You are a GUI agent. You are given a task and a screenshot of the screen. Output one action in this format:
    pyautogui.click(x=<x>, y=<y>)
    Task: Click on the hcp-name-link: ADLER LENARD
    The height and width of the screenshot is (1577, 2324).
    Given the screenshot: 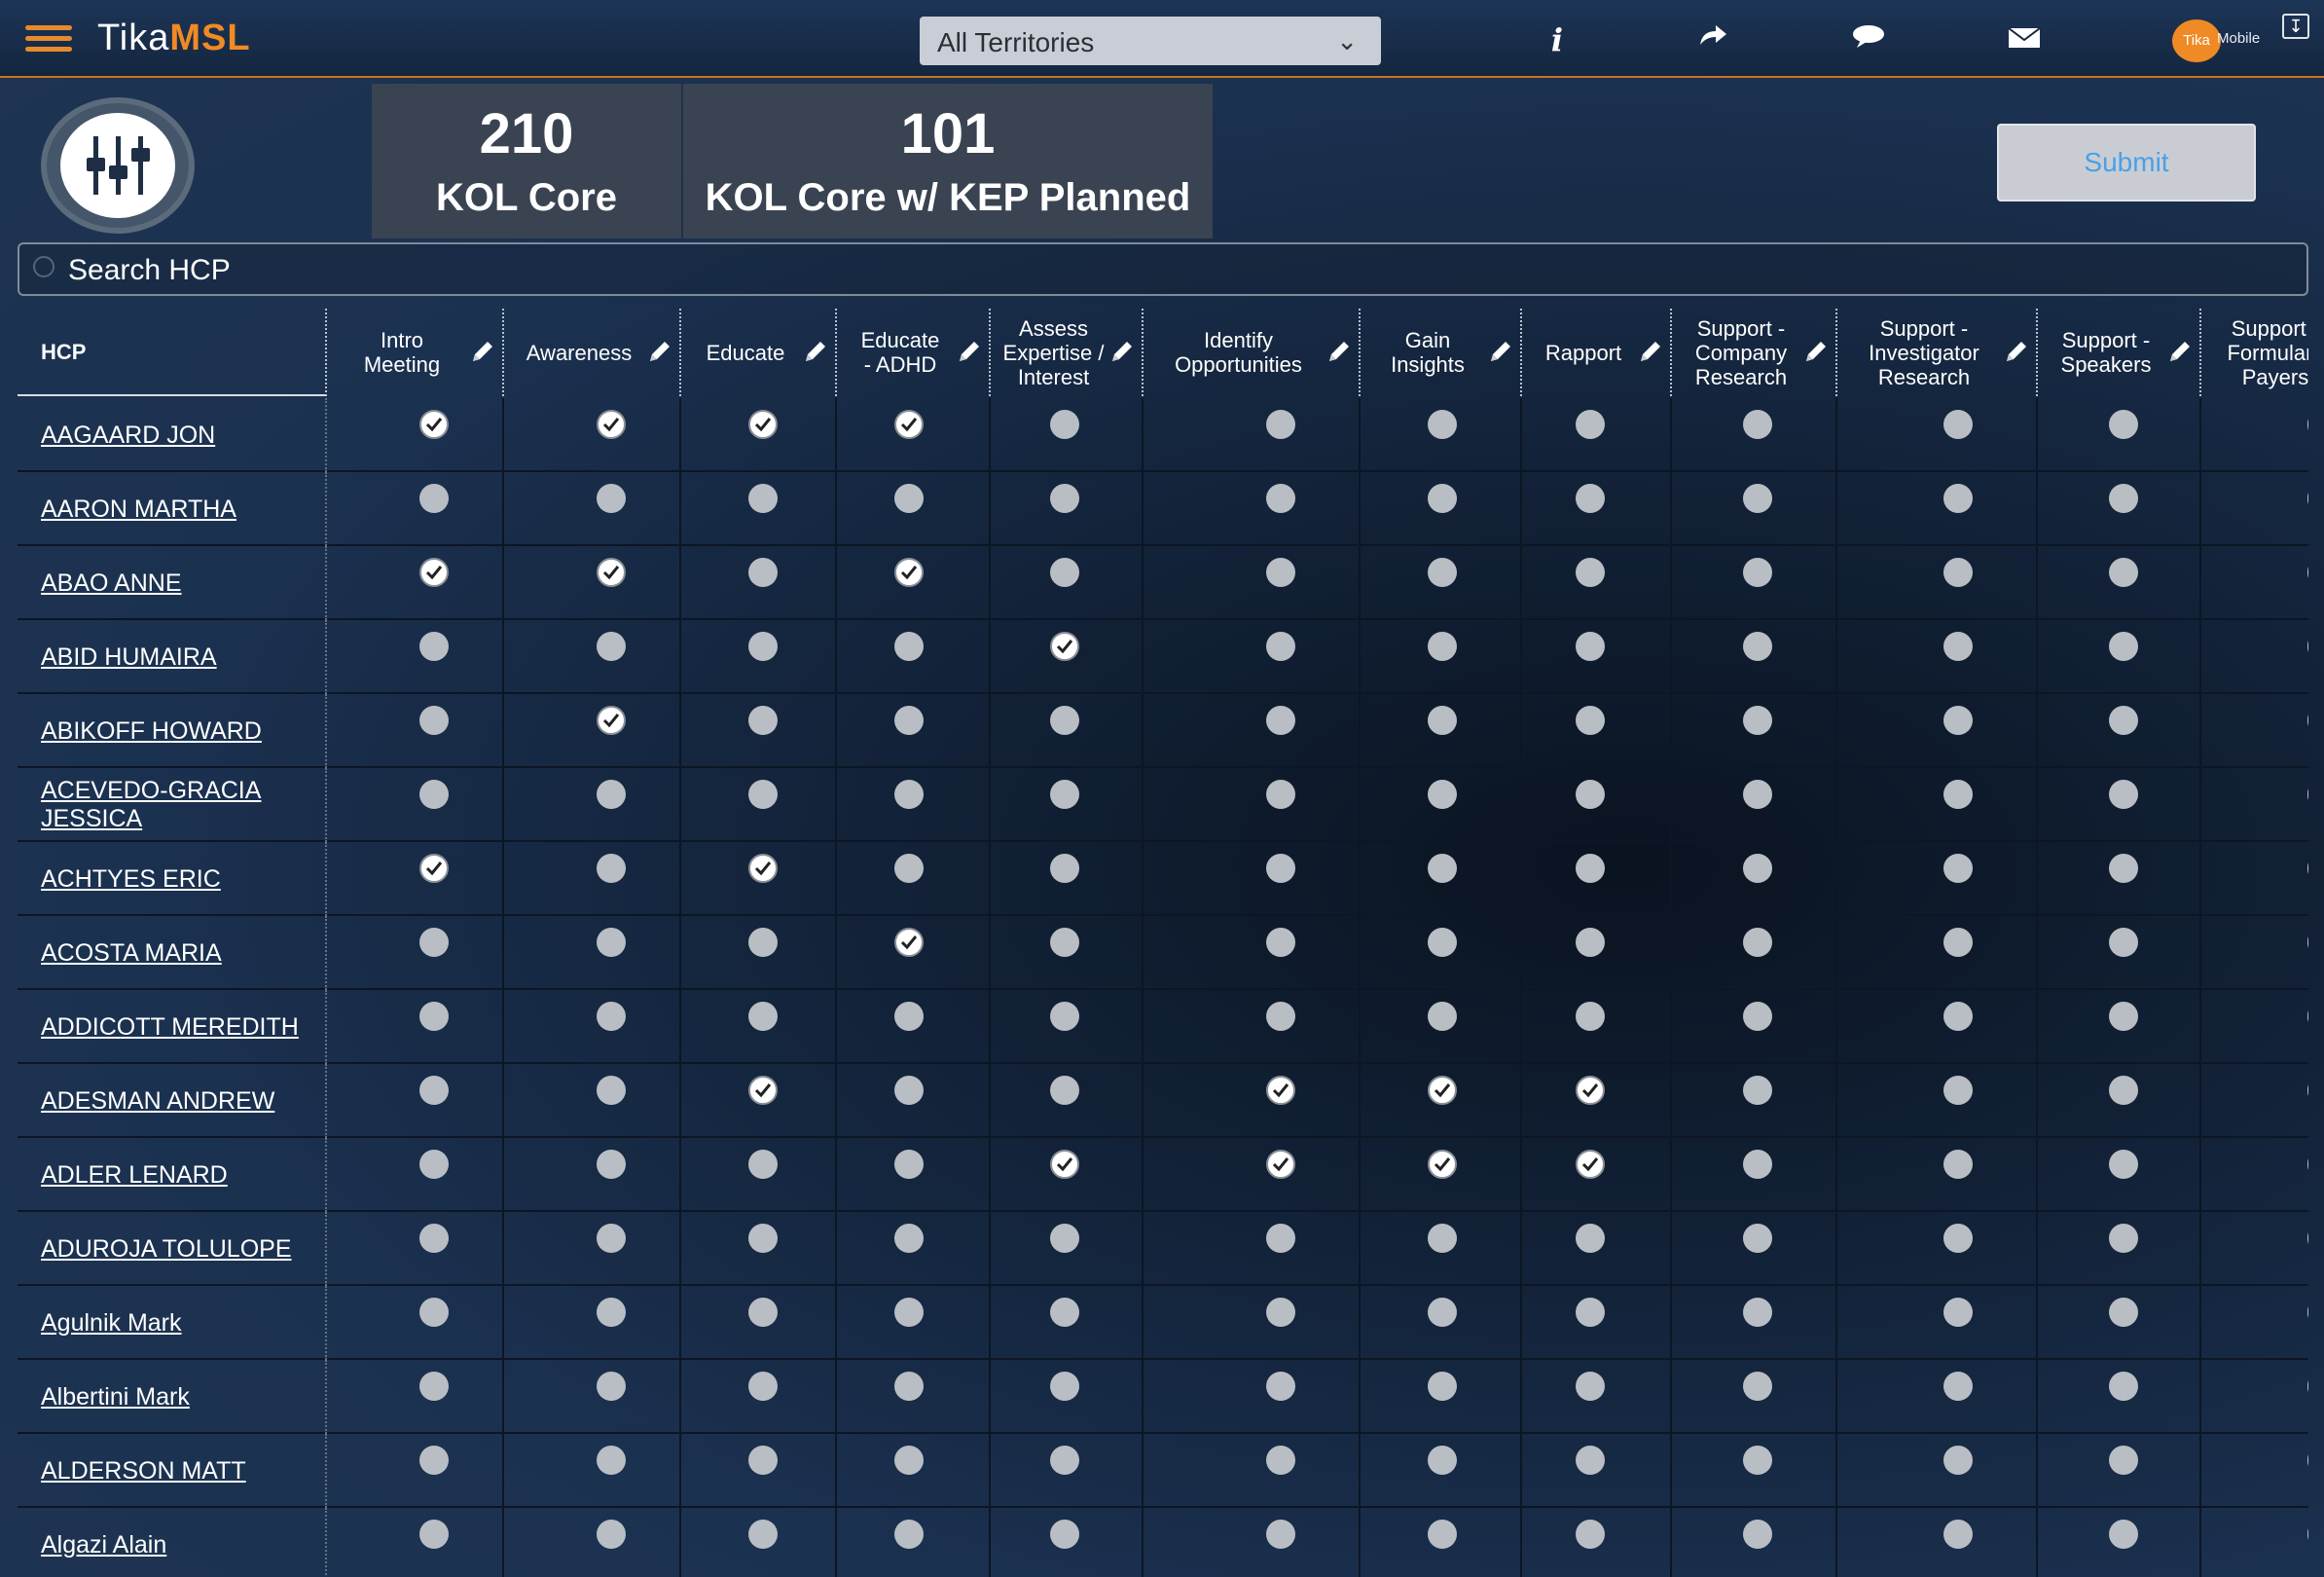 What is the action you would take?
    pyautogui.click(x=134, y=1175)
    